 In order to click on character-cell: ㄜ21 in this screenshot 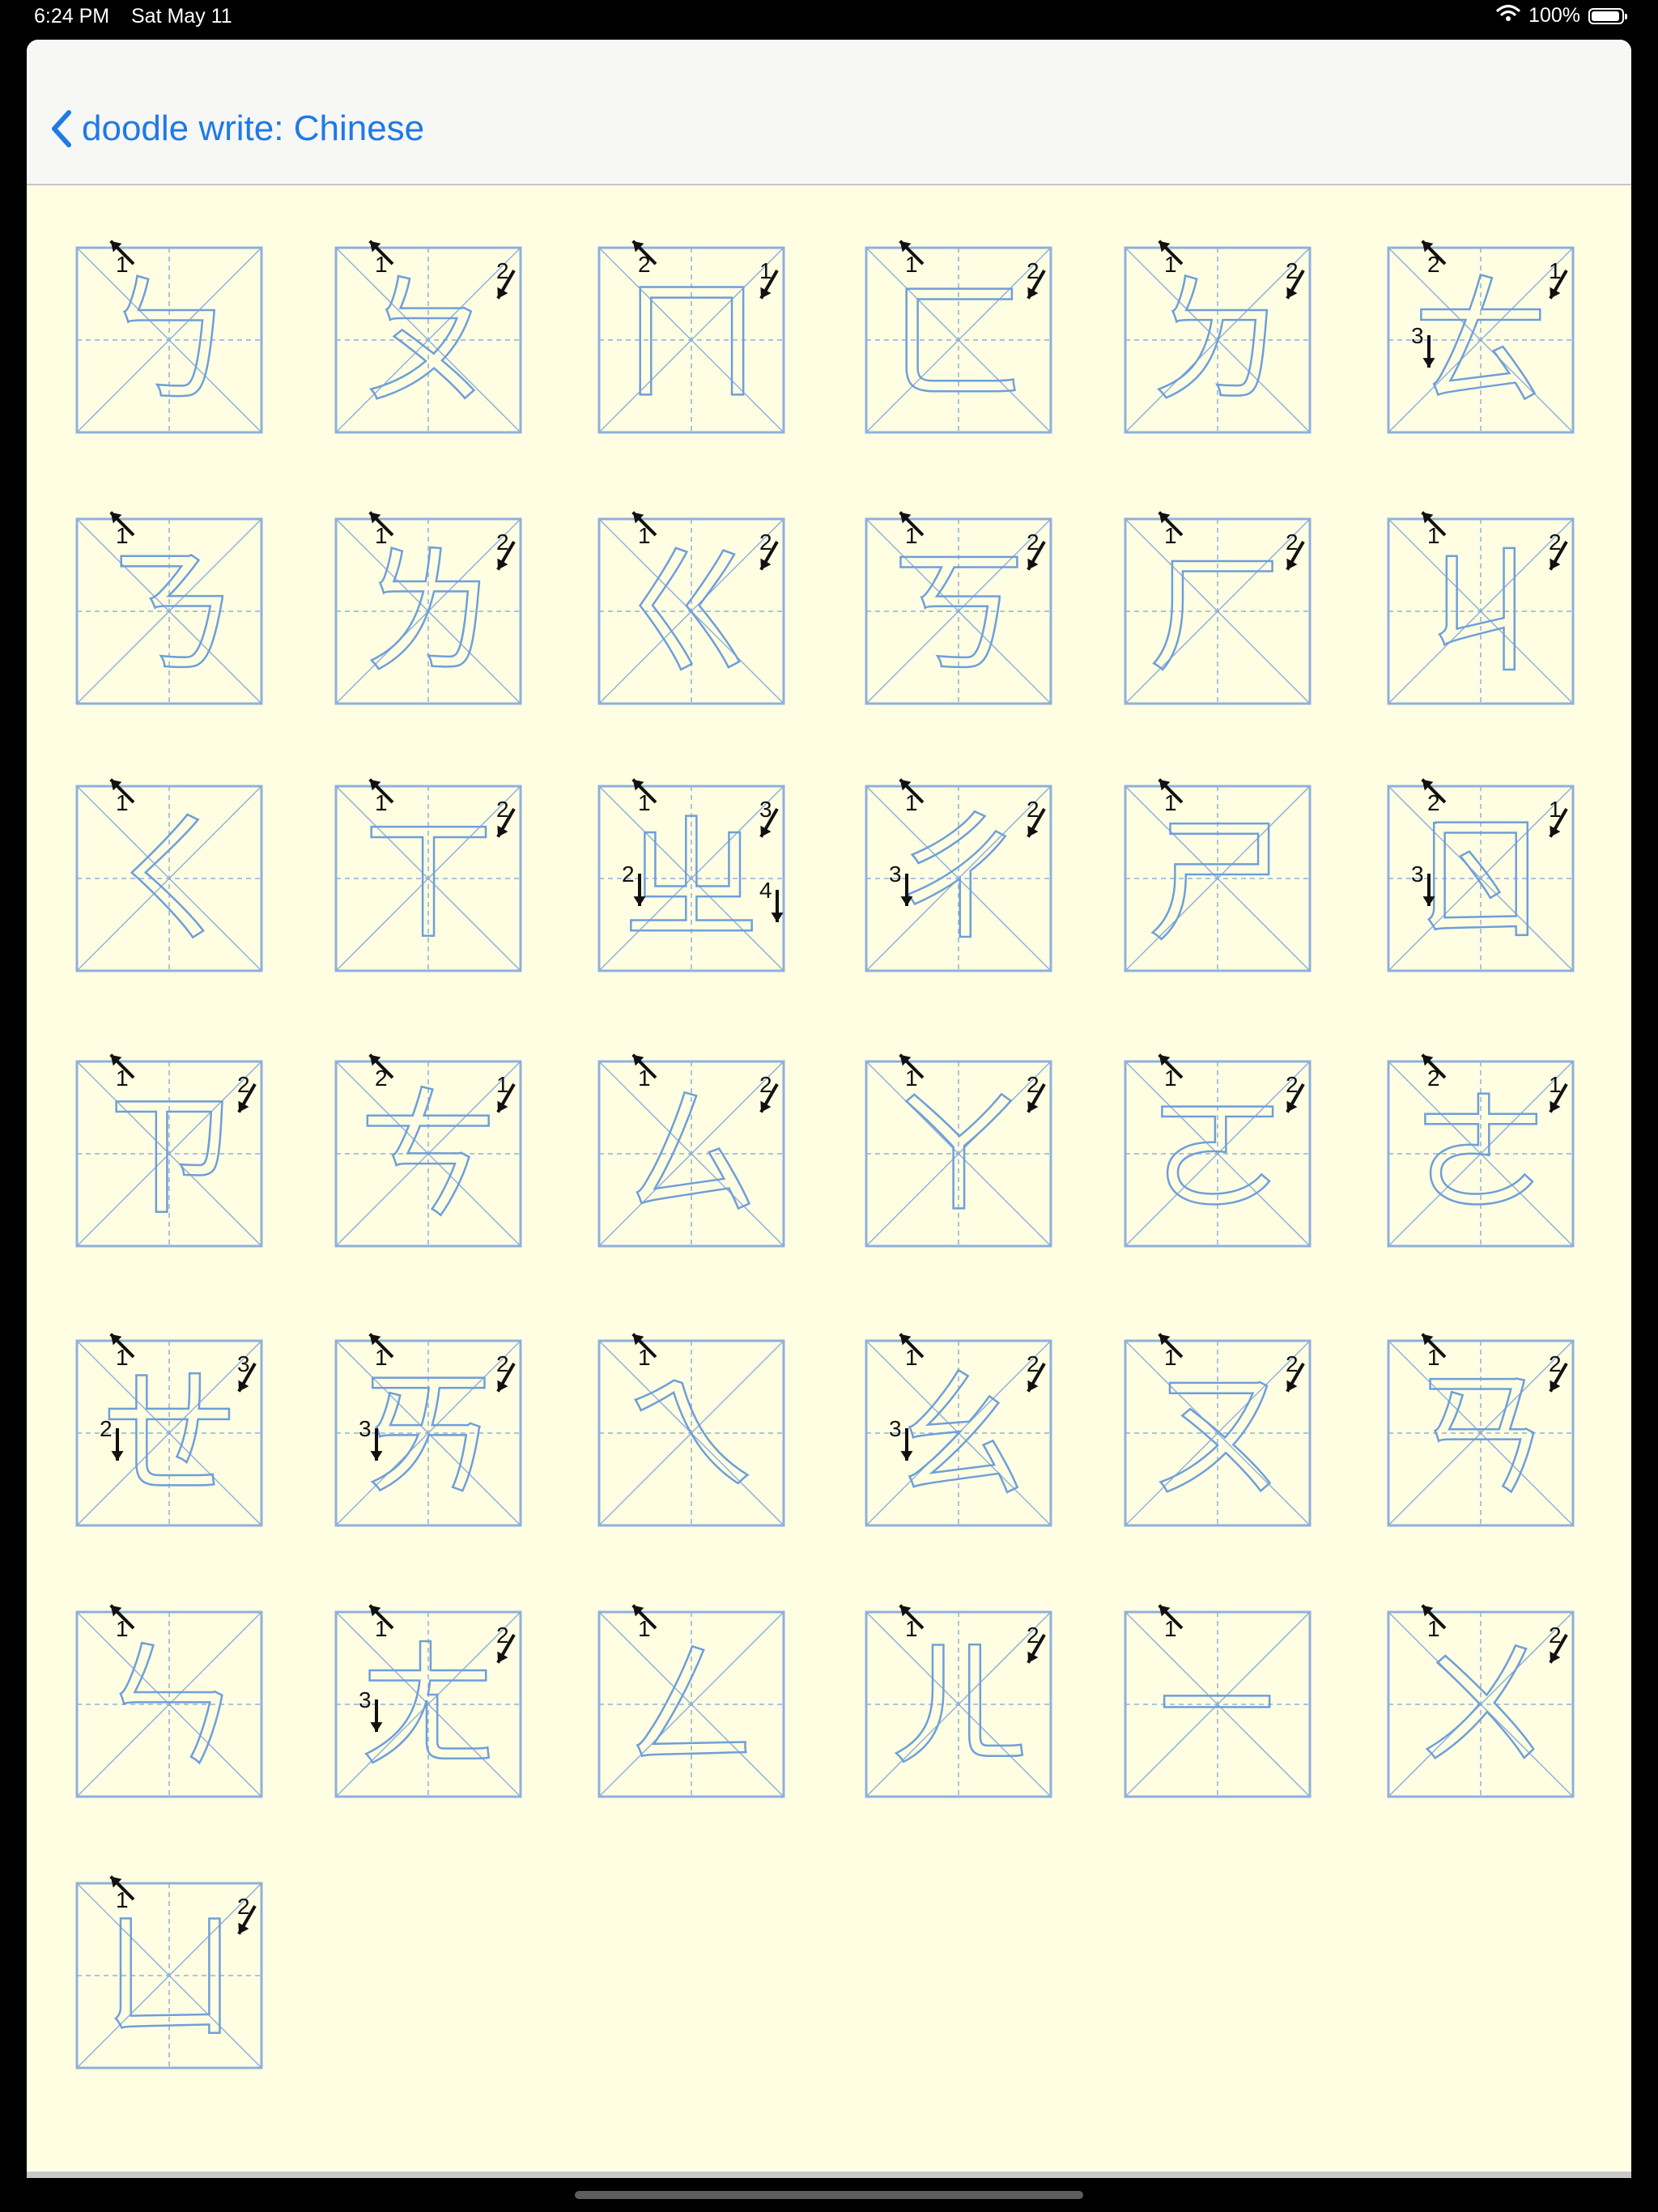, I will do `click(1483, 1151)`.